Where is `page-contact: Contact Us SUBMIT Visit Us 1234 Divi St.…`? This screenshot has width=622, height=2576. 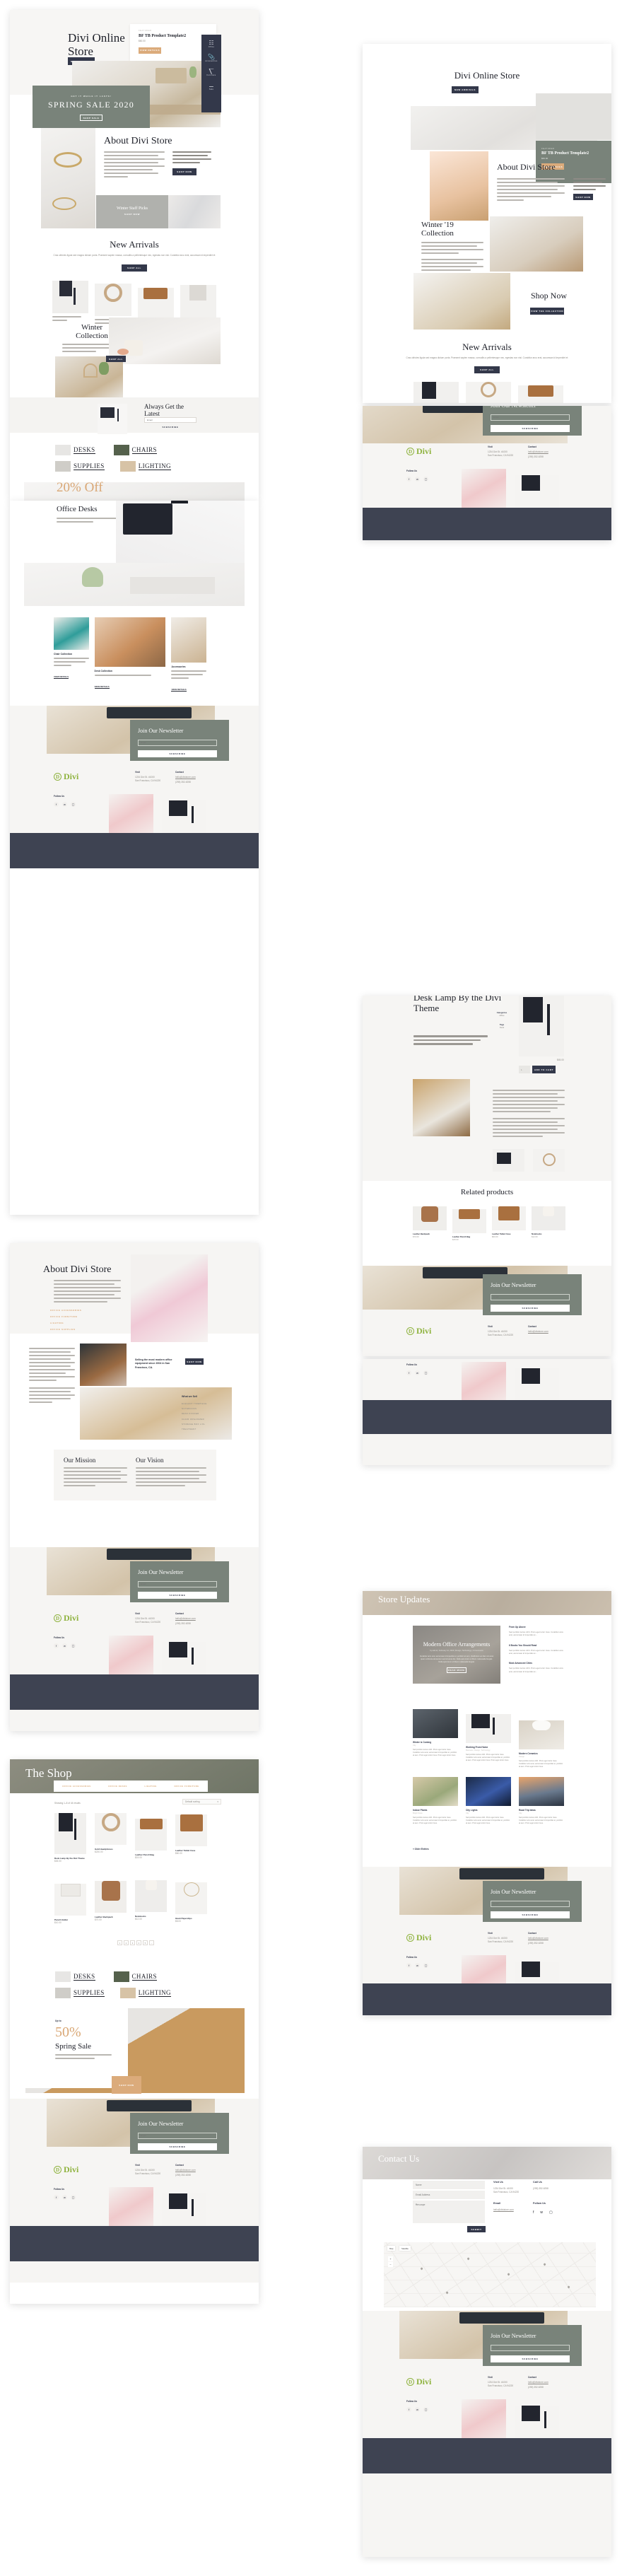 page-contact: Contact Us SUBMIT Visit Us 1234 Divi St.… is located at coordinates (487, 2352).